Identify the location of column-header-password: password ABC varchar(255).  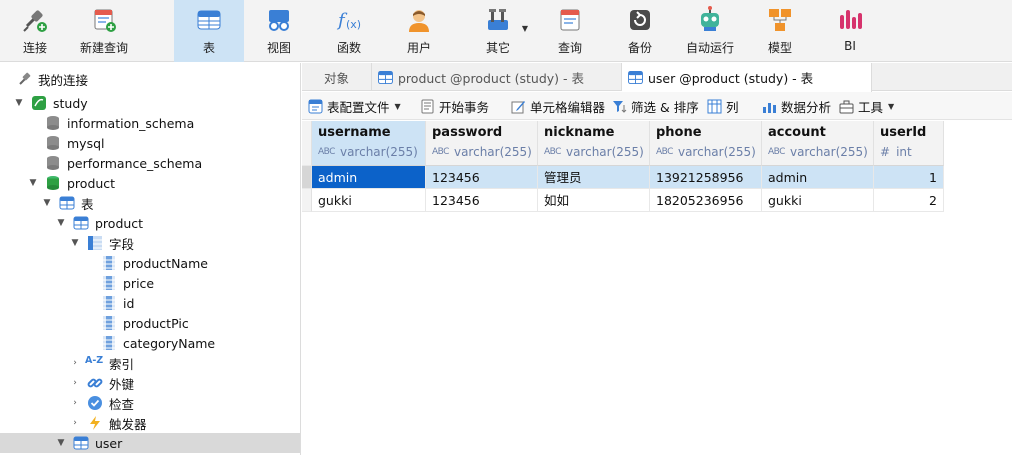
(482, 143).